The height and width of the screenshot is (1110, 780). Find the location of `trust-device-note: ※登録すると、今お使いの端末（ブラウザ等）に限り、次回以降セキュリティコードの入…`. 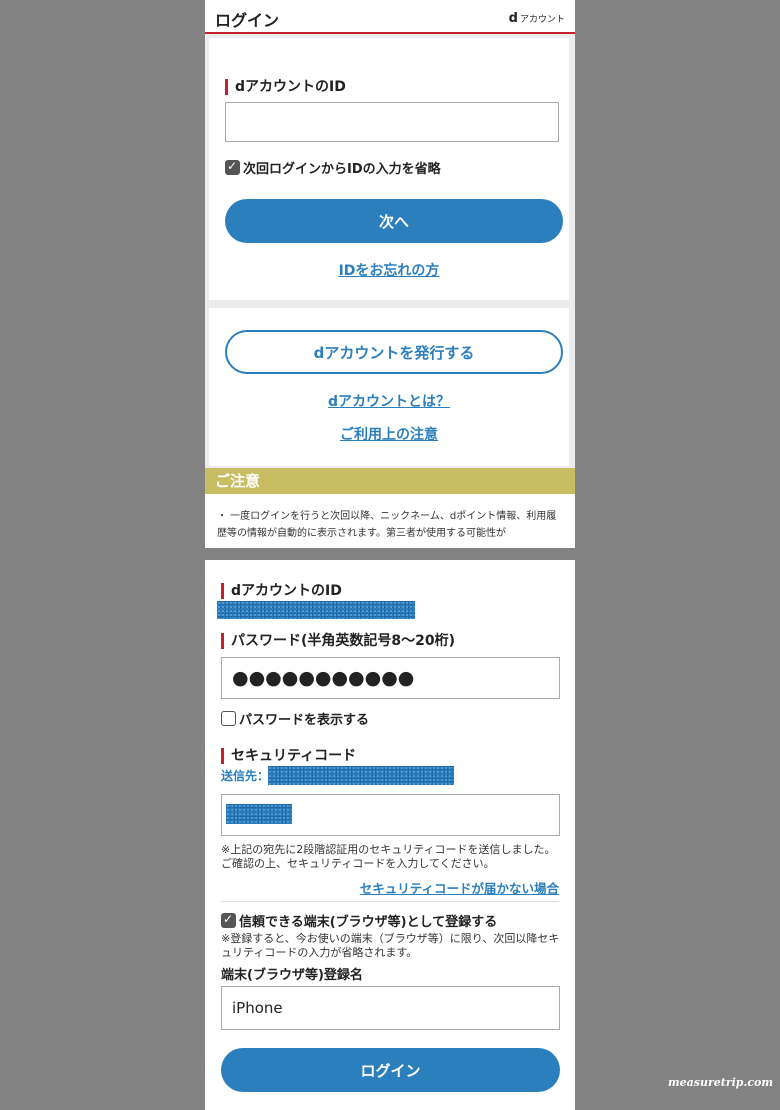

trust-device-note: ※登録すると、今お使いの端末（ブラウザ等）に限り、次回以降セキュリティコードの入… is located at coordinates (390, 945).